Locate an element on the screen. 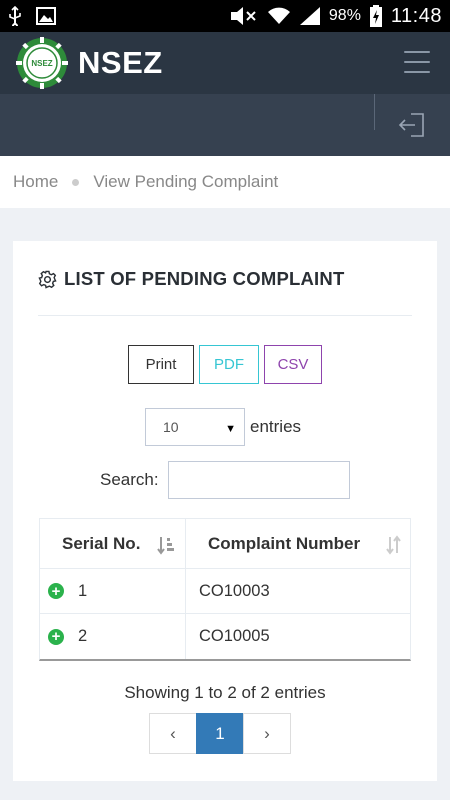 Image resolution: width=450 pixels, height=800 pixels. search-input is located at coordinates (258, 480).